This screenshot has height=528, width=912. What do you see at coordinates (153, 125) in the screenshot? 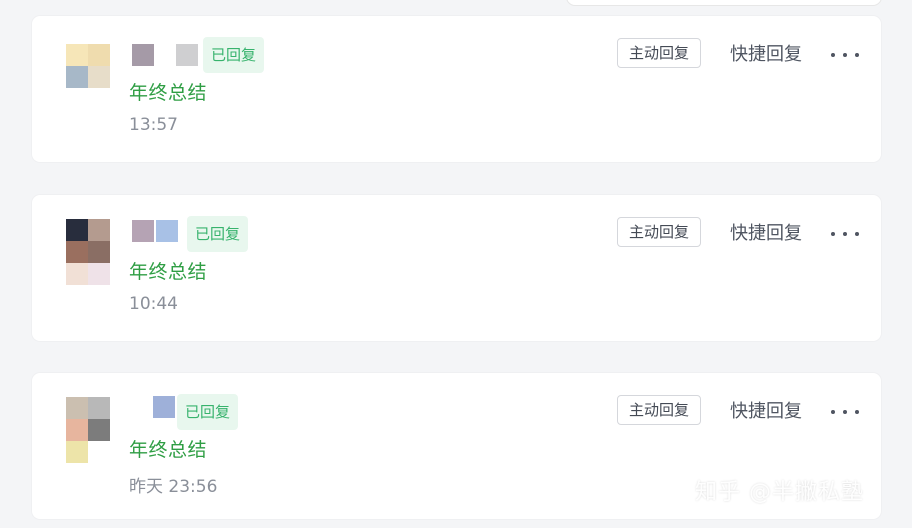
I see `message-time: 13:57` at bounding box center [153, 125].